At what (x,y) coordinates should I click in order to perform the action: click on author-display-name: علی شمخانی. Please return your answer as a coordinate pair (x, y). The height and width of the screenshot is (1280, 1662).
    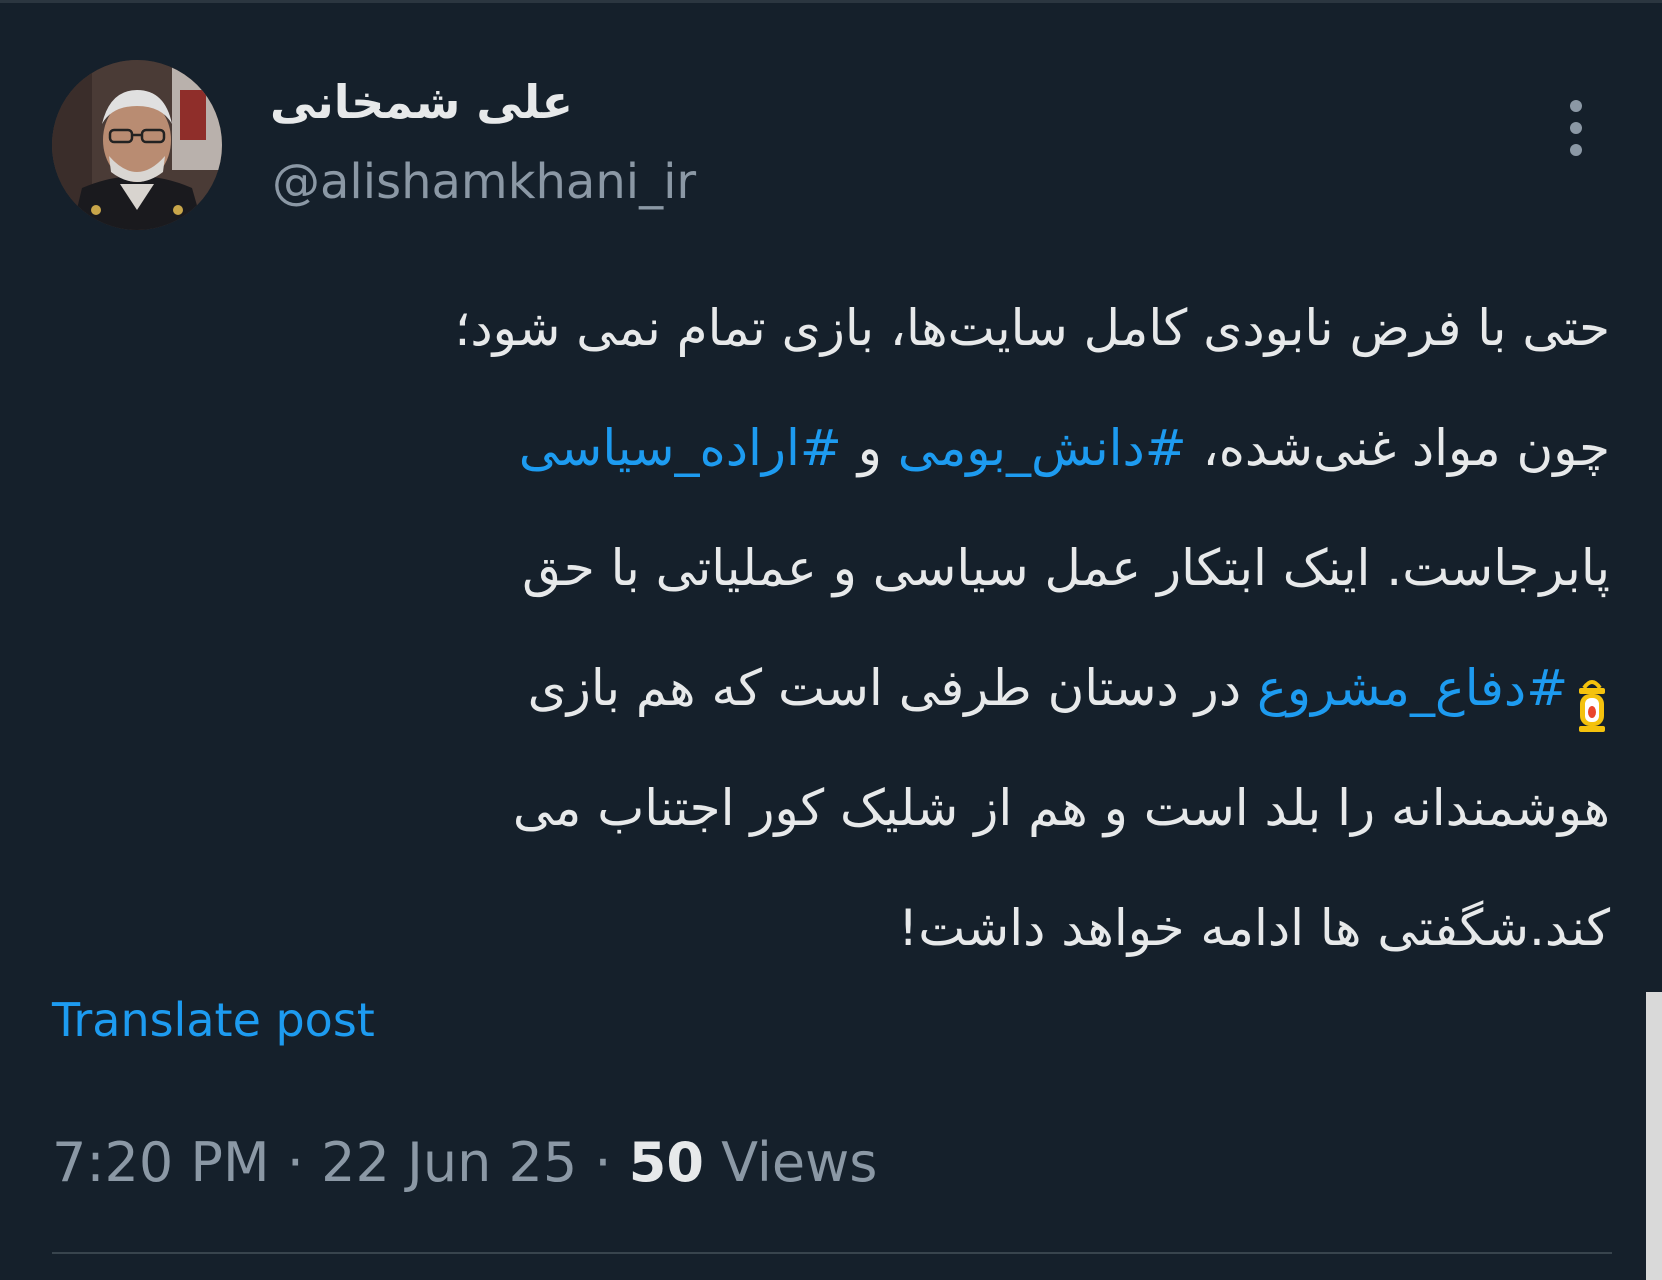
    Looking at the image, I should click on (430, 102).